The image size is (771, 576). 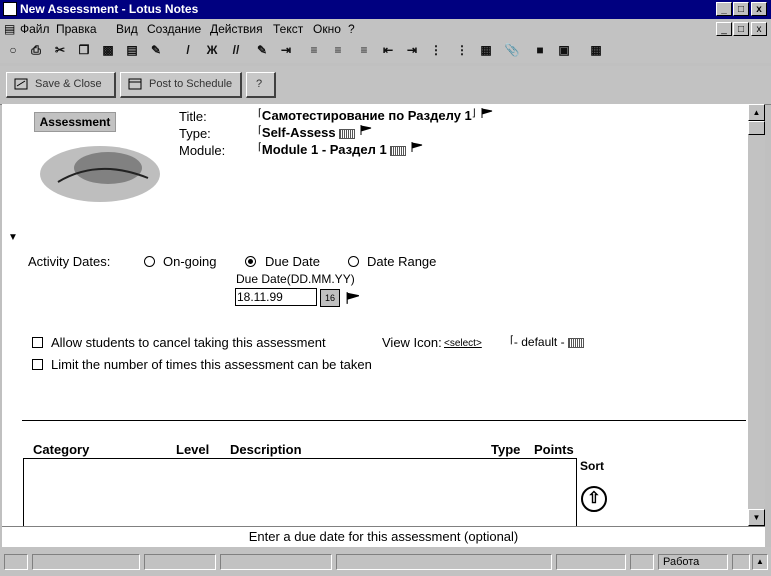 What do you see at coordinates (724, 29) in the screenshot?
I see `doc-minimize-button: _` at bounding box center [724, 29].